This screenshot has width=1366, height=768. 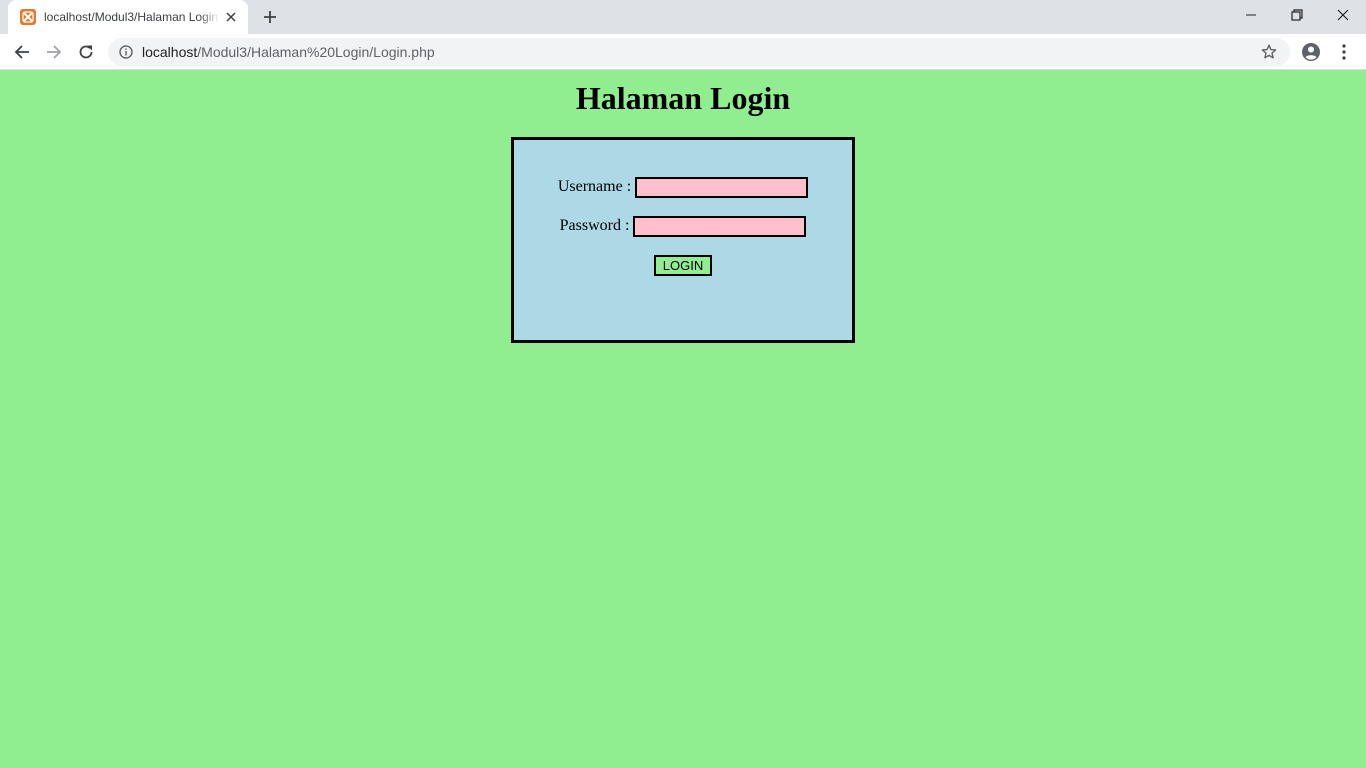 What do you see at coordinates (1311, 52) in the screenshot?
I see `account-icon` at bounding box center [1311, 52].